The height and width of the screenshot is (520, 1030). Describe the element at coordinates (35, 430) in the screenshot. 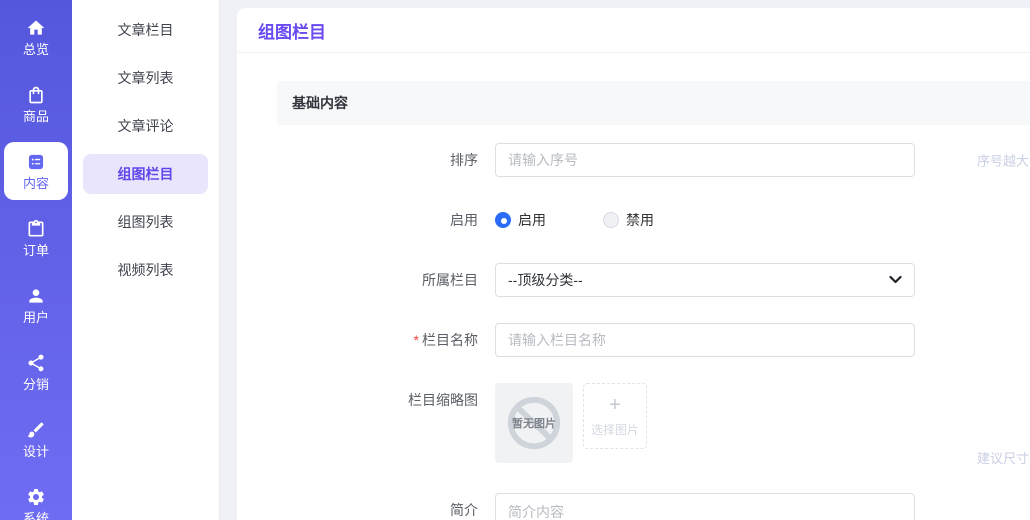

I see `brush-icon` at that location.